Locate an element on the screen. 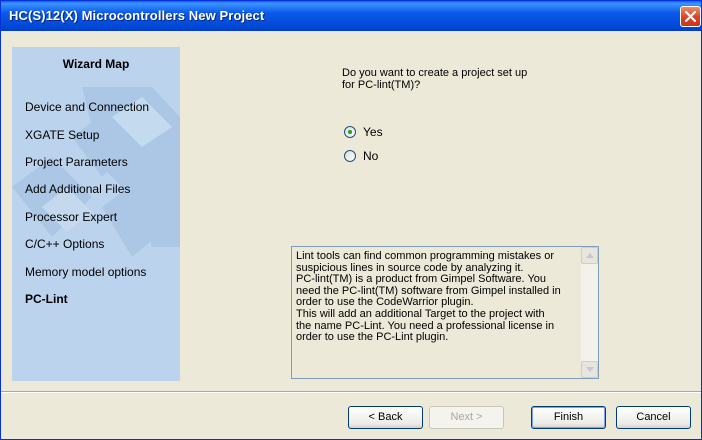 The width and height of the screenshot is (702, 440). wizard-map-title: Wizard Map is located at coordinates (96, 64).